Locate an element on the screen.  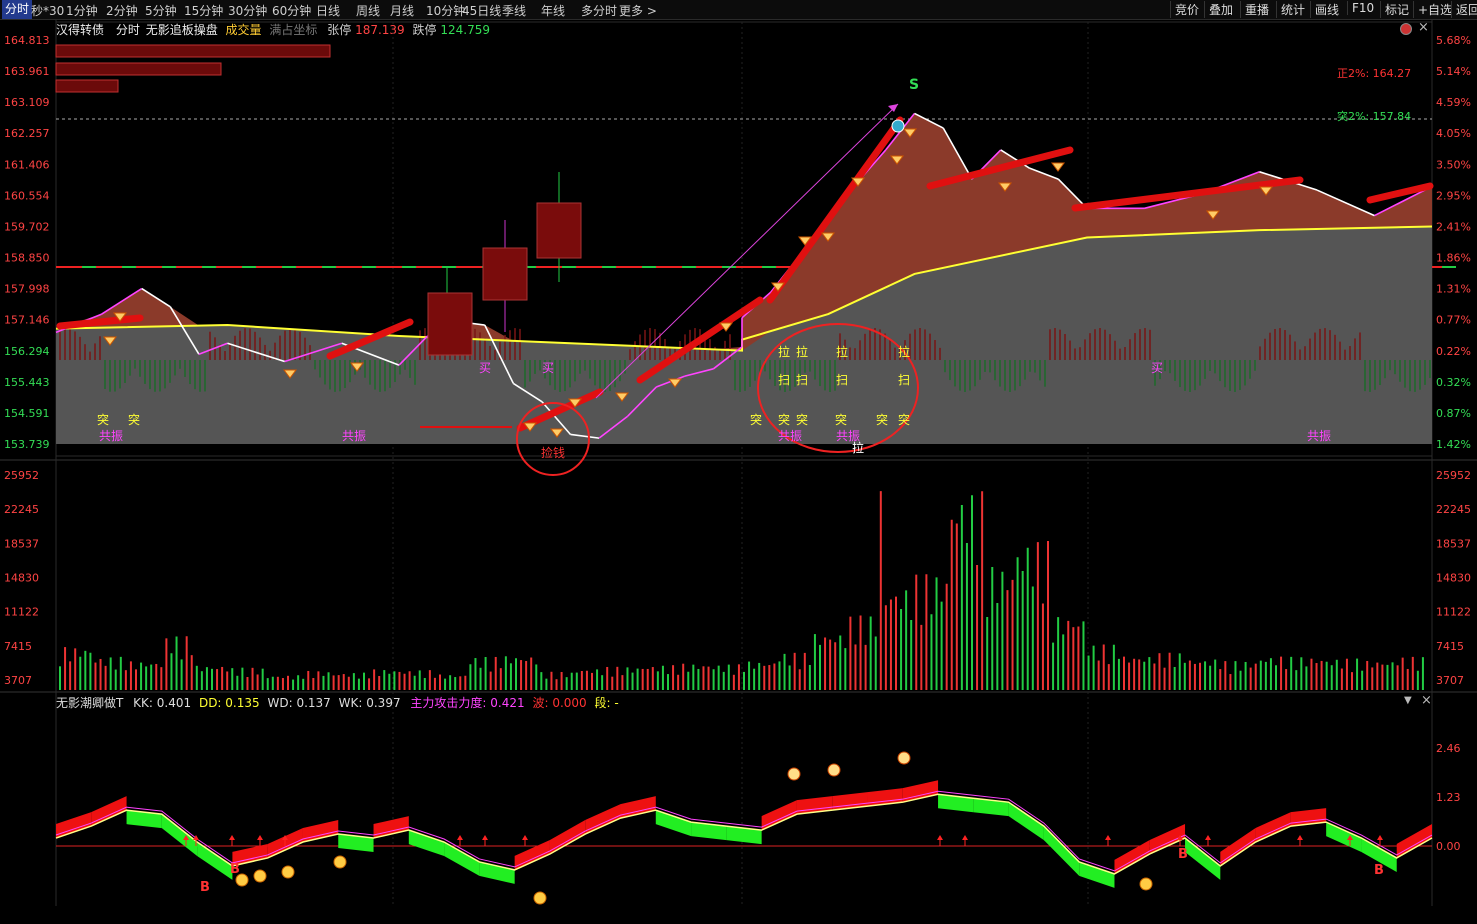
right-tool-0: 竞价 is located at coordinates (1184, 9).